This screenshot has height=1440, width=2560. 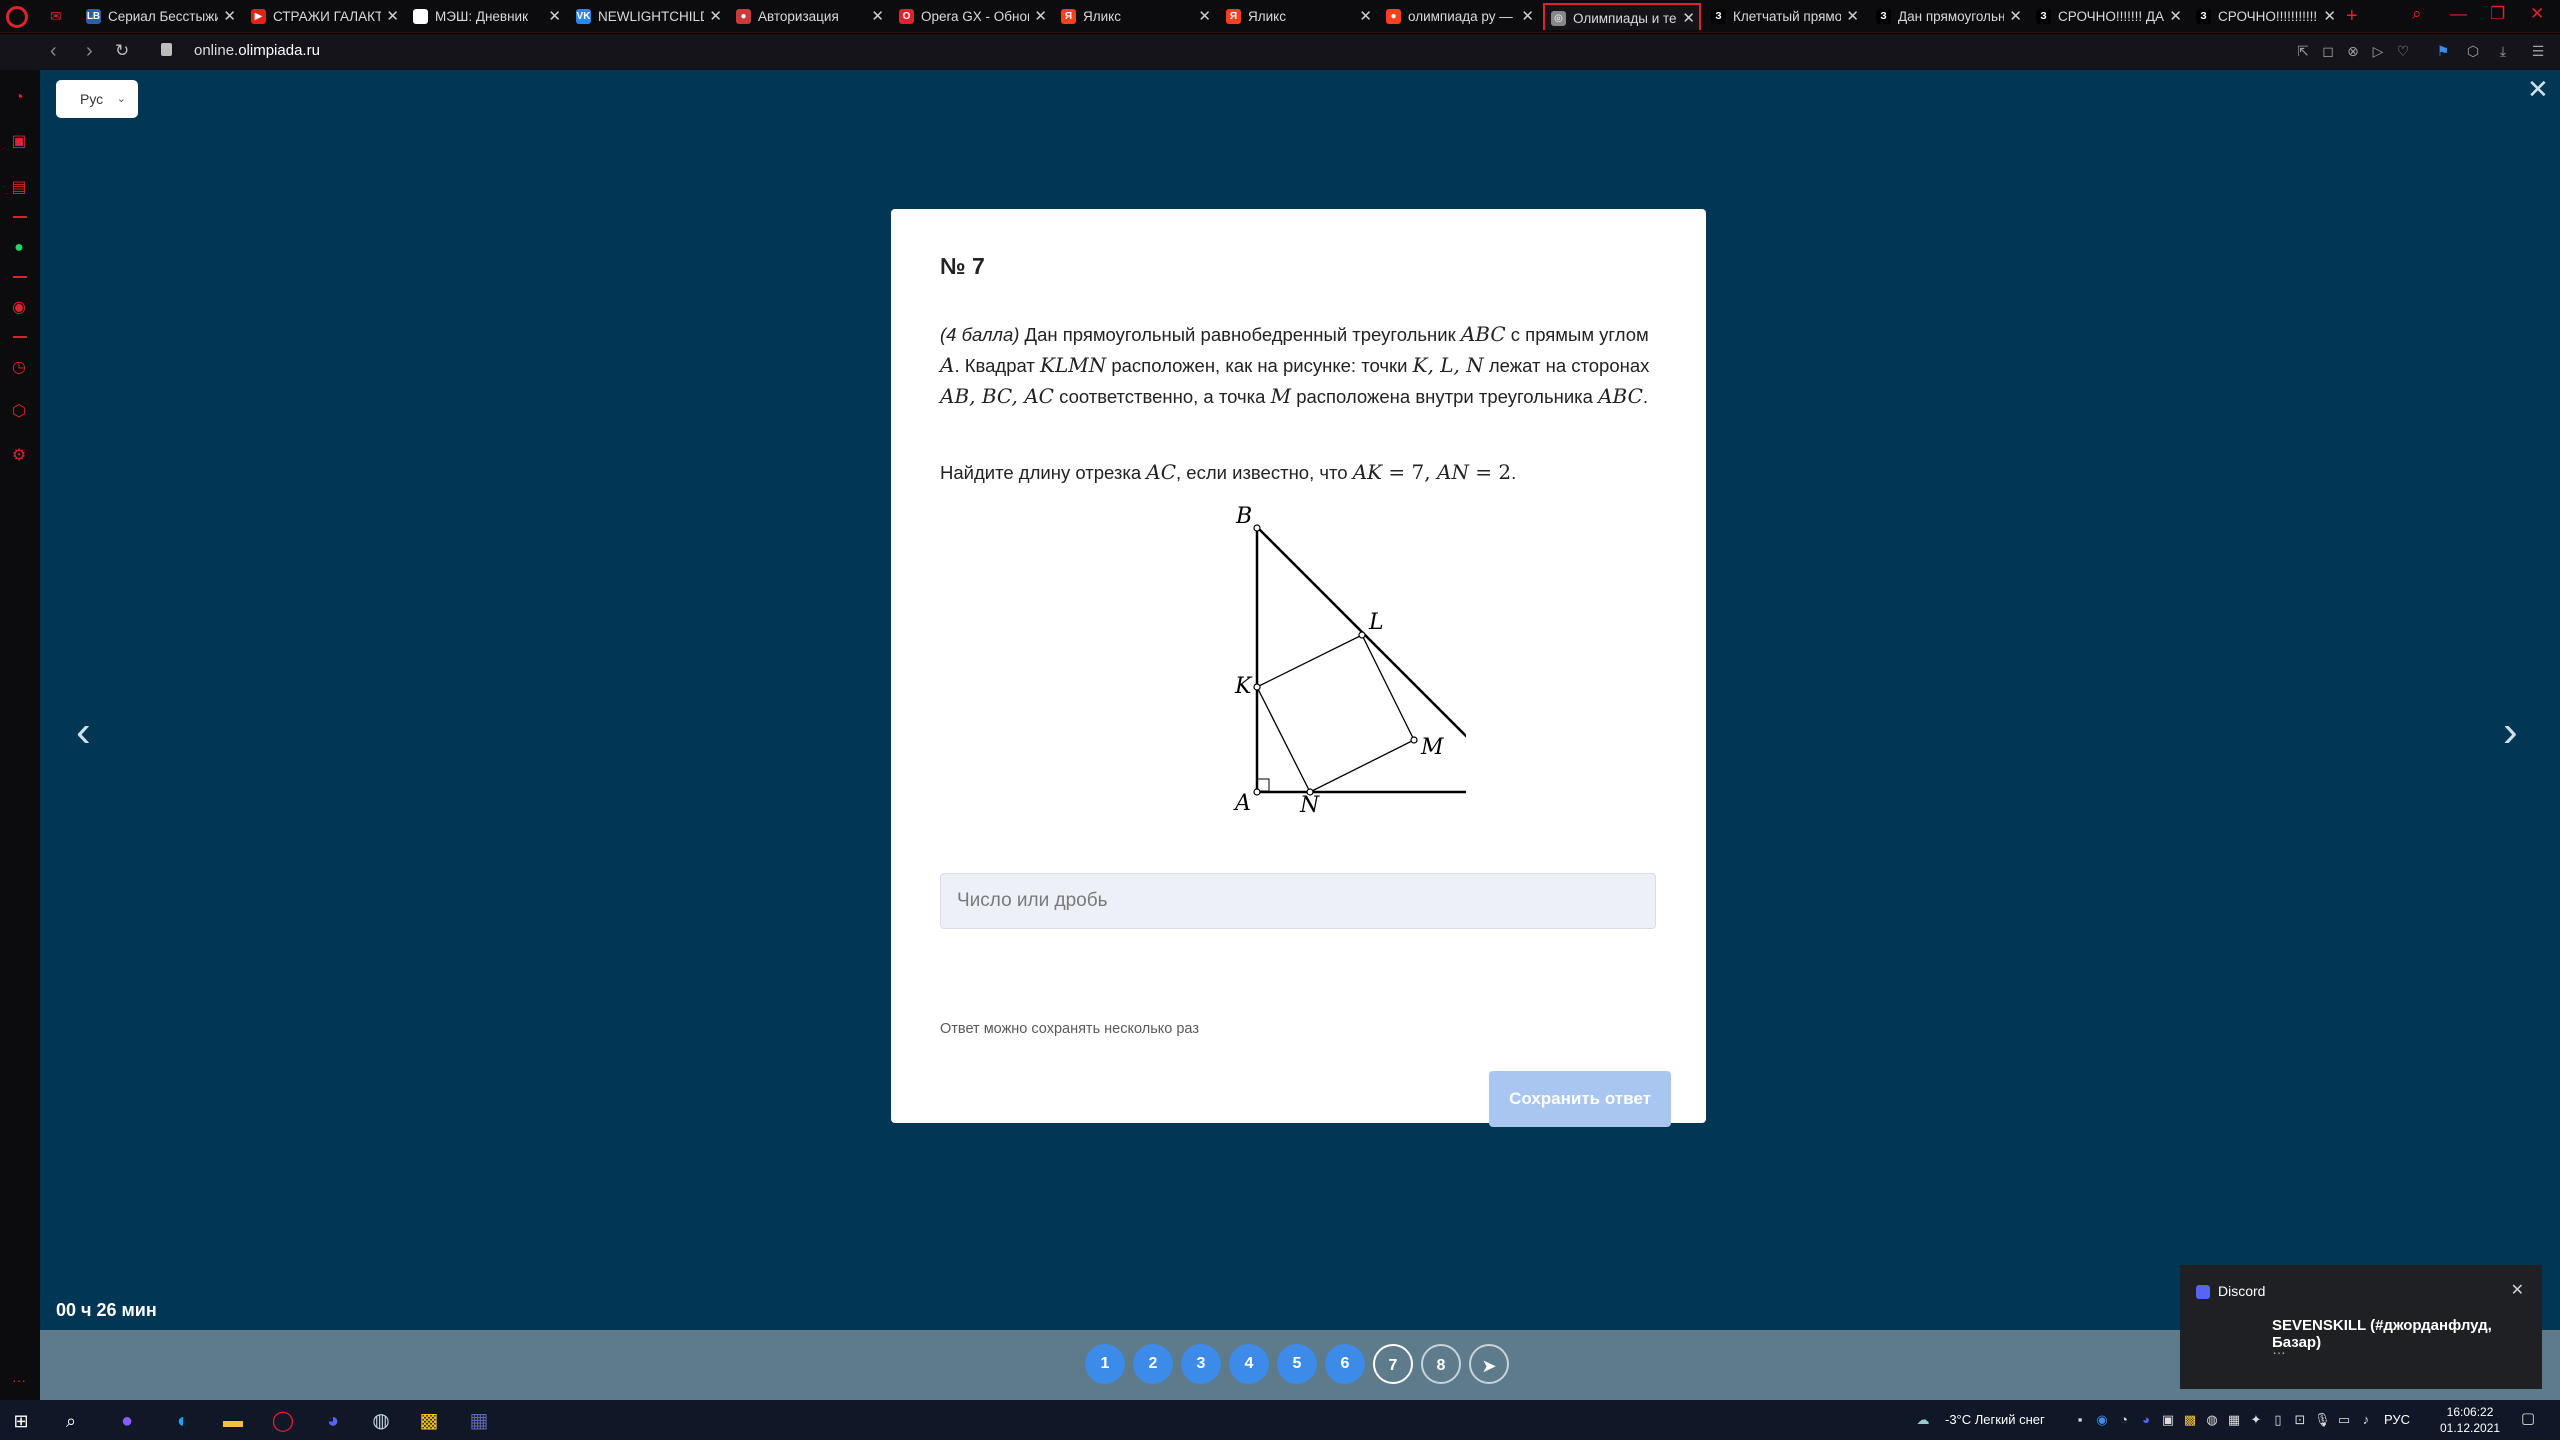 What do you see at coordinates (19, 456) in the screenshot?
I see `settings-icon: ⚙` at bounding box center [19, 456].